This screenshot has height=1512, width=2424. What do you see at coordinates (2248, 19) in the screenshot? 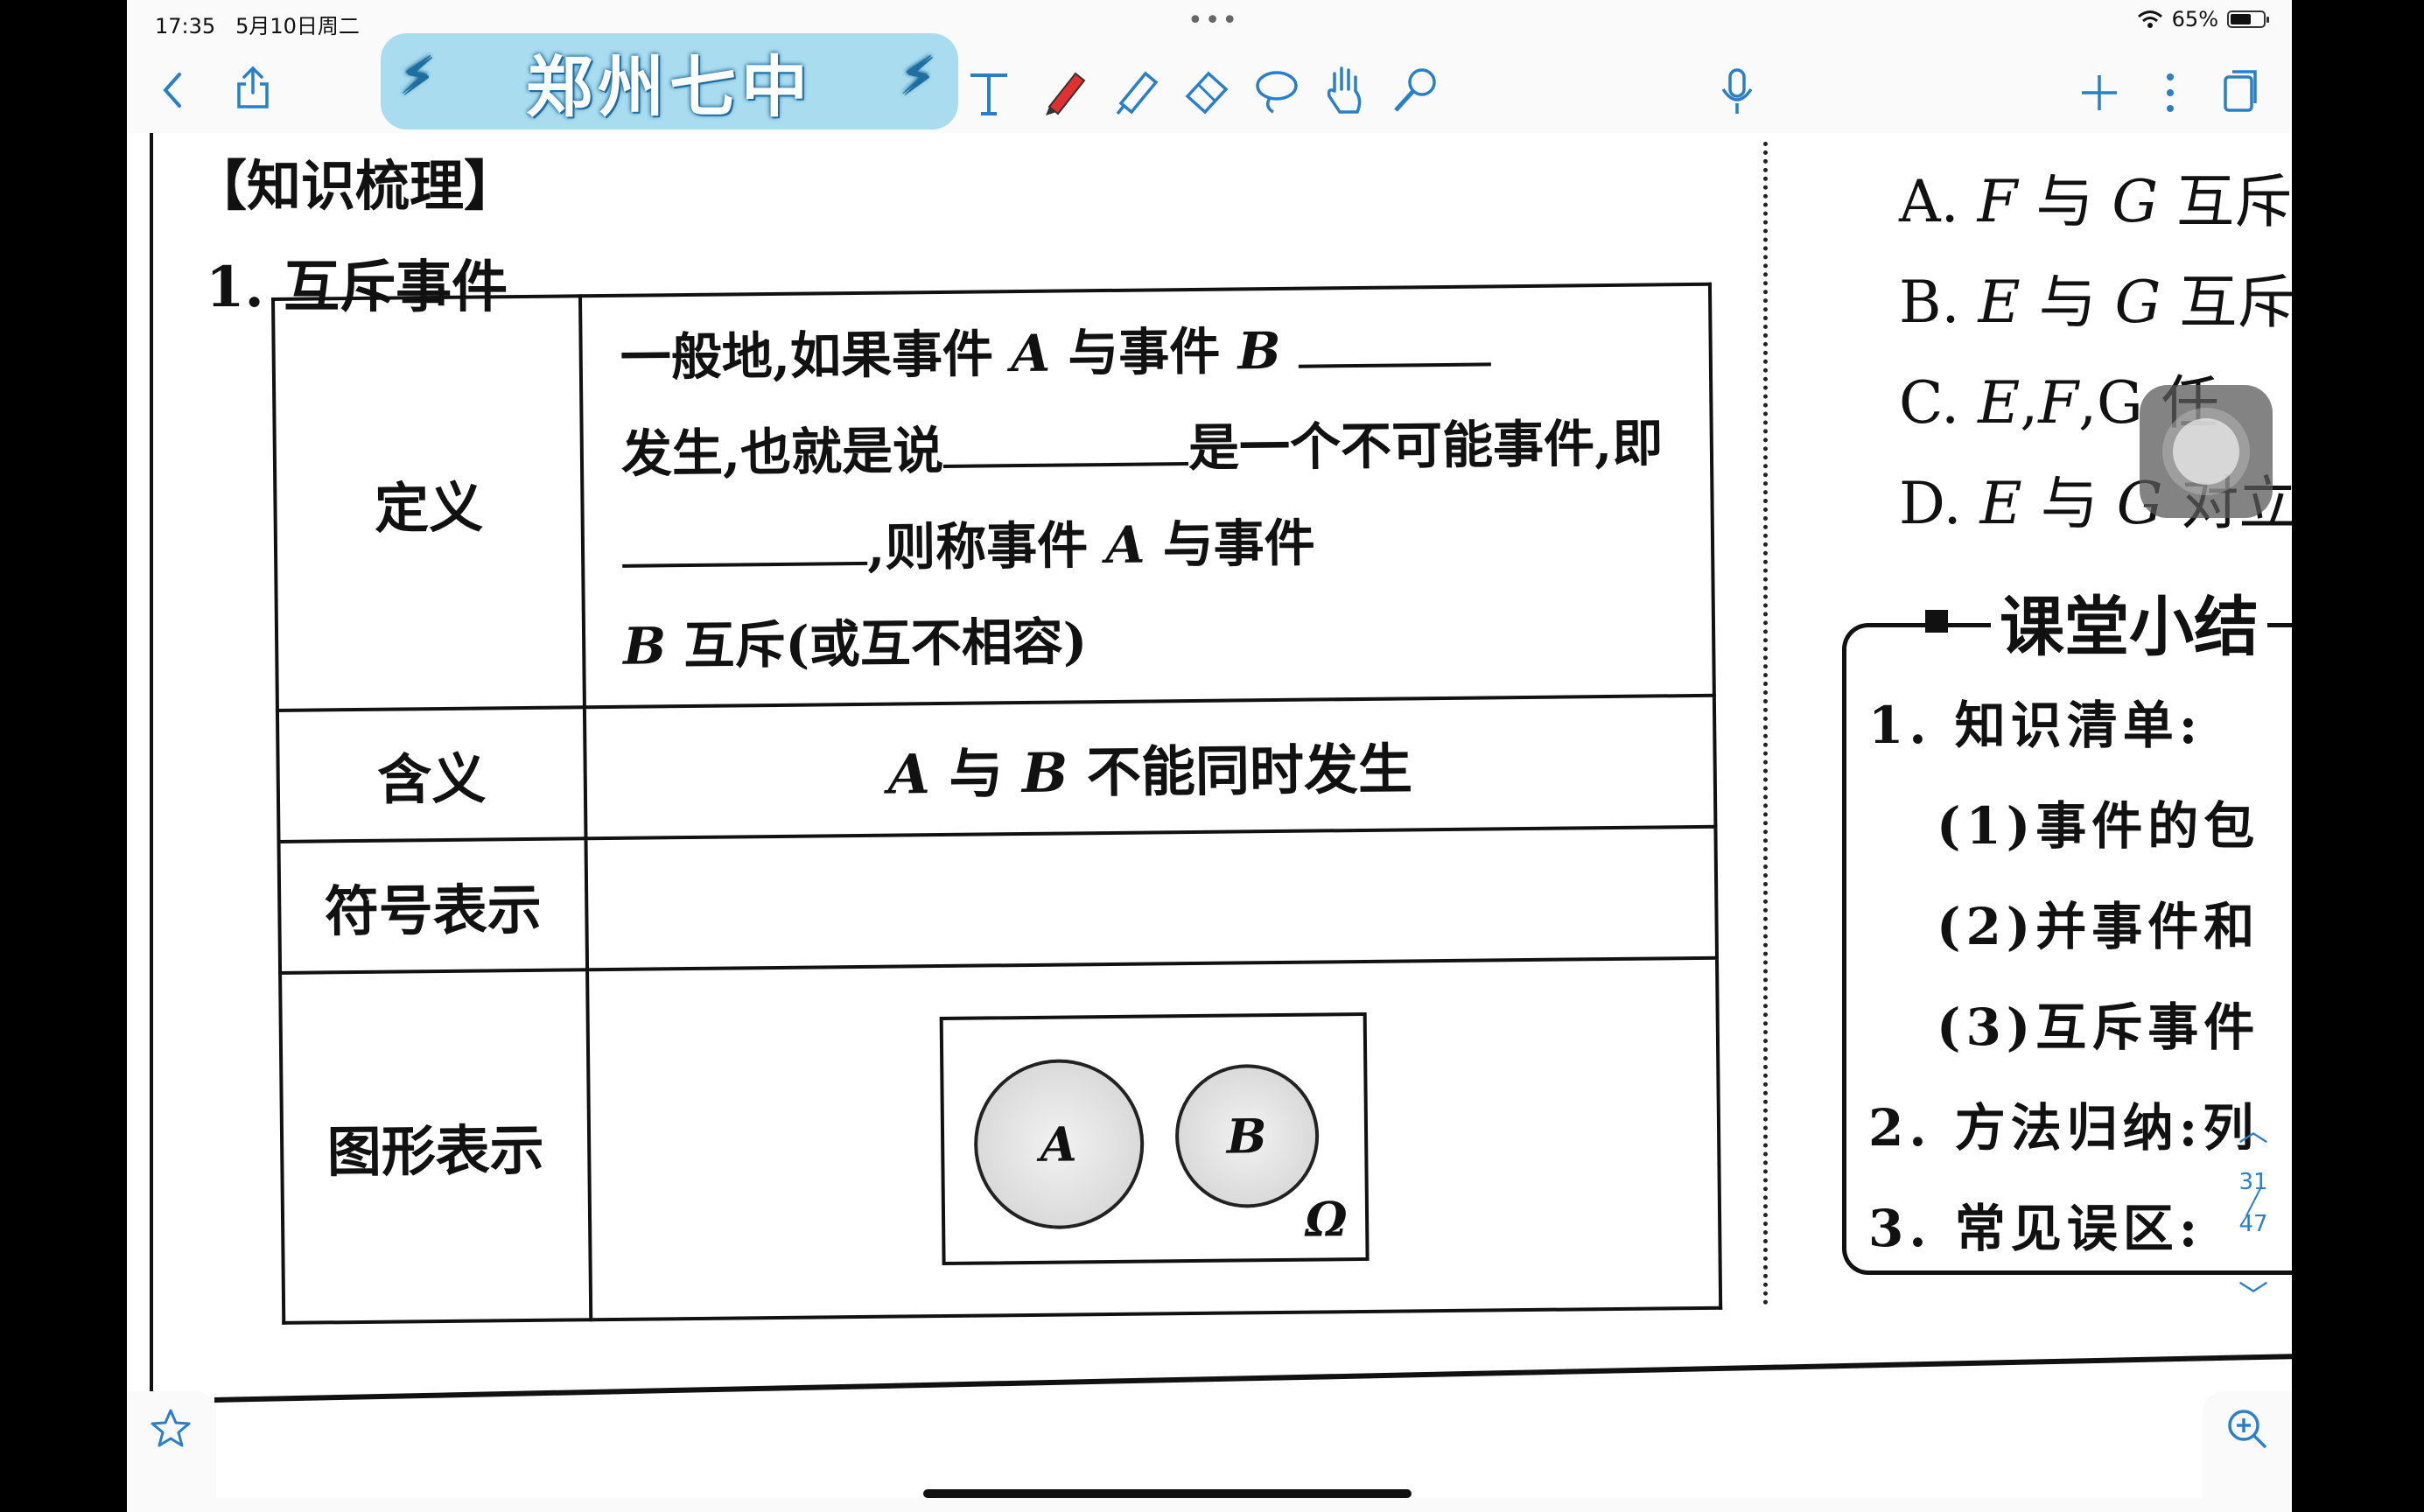
I see `battery-icon` at bounding box center [2248, 19].